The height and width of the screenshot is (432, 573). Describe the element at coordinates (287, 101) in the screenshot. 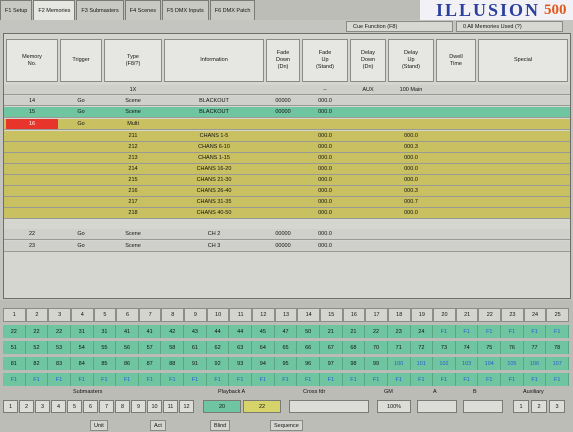

I see `table-row: 14 Go Scene BLACKOUT 00000 000.0` at that location.